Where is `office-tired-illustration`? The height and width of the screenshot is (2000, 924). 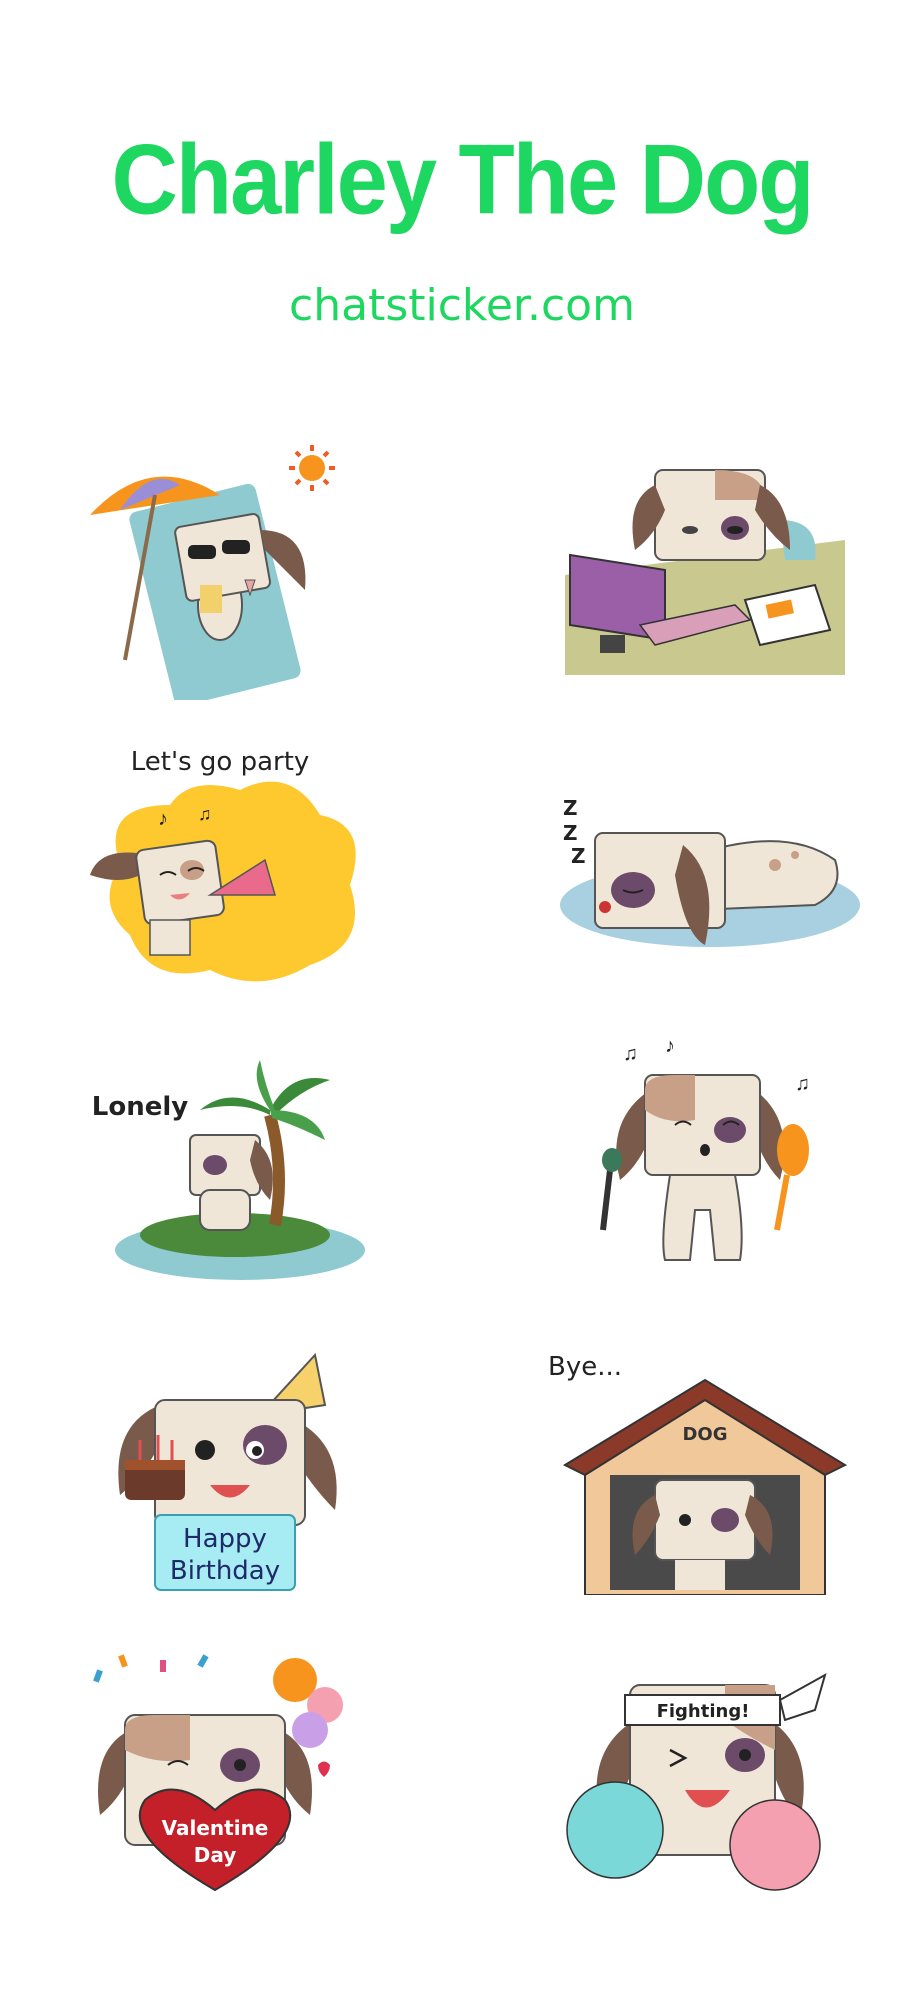 office-tired-illustration is located at coordinates (705, 572).